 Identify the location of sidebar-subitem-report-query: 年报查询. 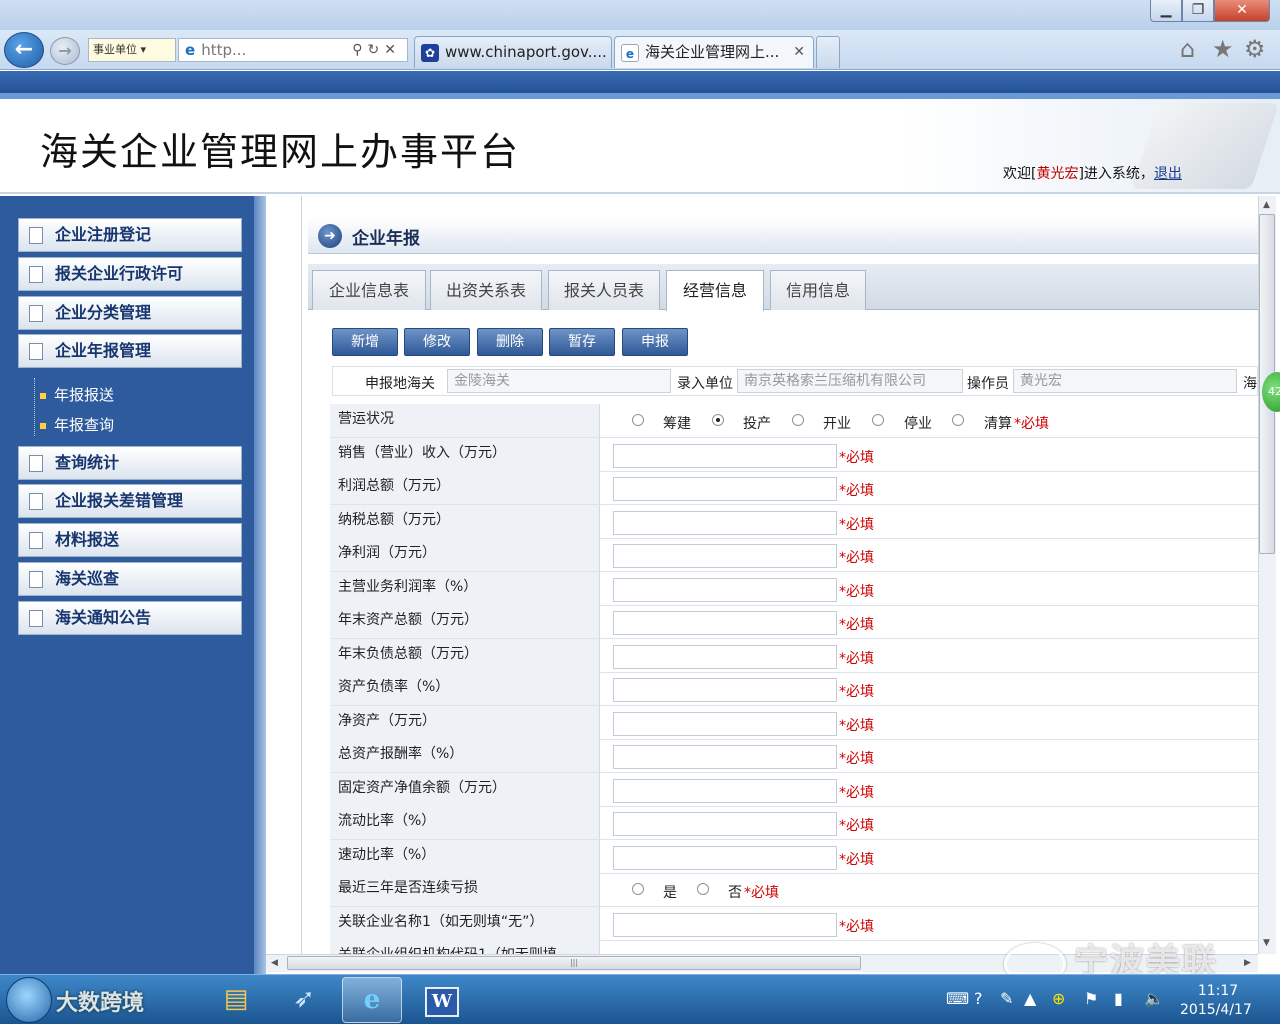
(77, 424).